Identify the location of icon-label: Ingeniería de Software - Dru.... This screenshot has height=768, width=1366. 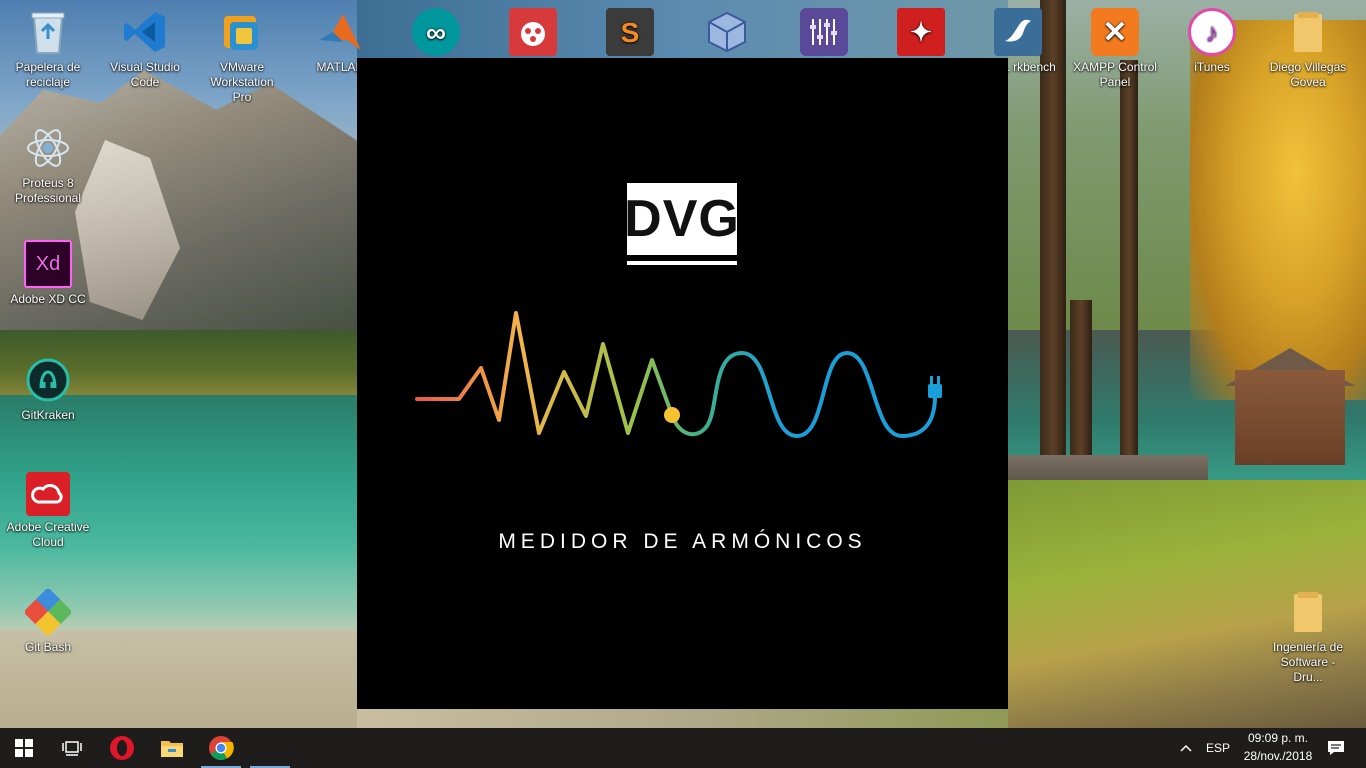
(1308, 662).